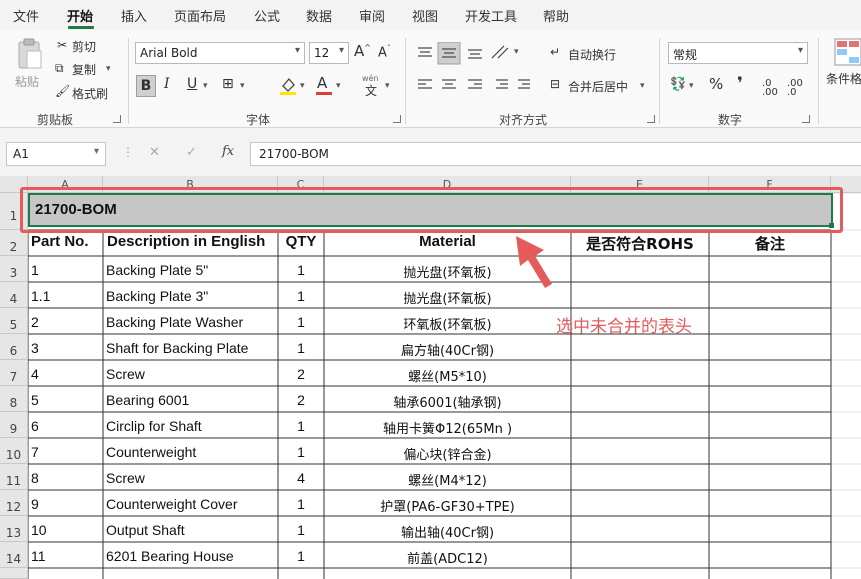 The image size is (861, 579). Describe the element at coordinates (14, 373) in the screenshot. I see `row-header-7: 7` at that location.